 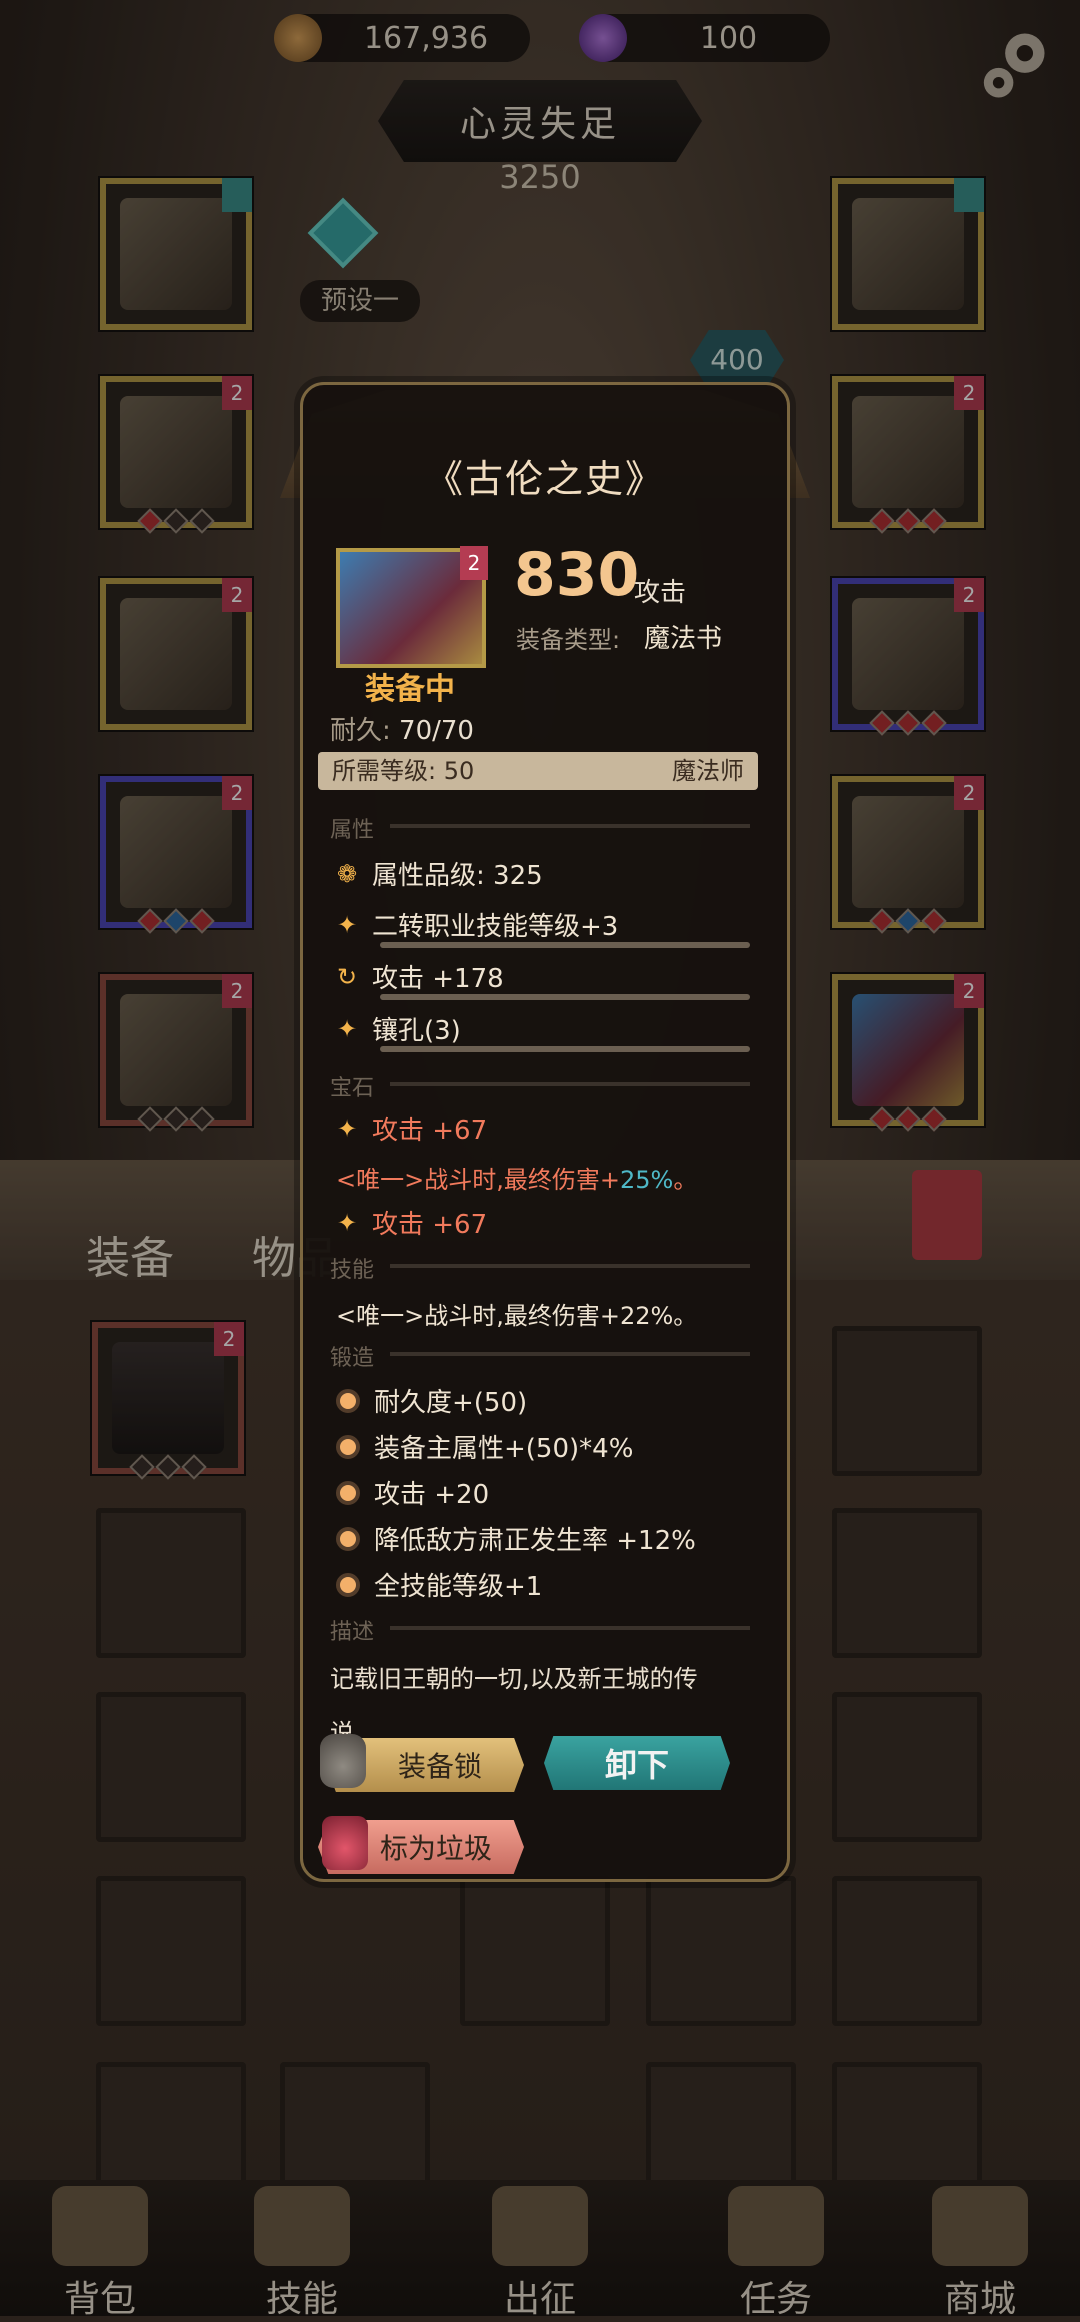 What do you see at coordinates (517, 1316) in the screenshot?
I see `skill-effect: <唯一>战斗时,最终伤害+22%。` at bounding box center [517, 1316].